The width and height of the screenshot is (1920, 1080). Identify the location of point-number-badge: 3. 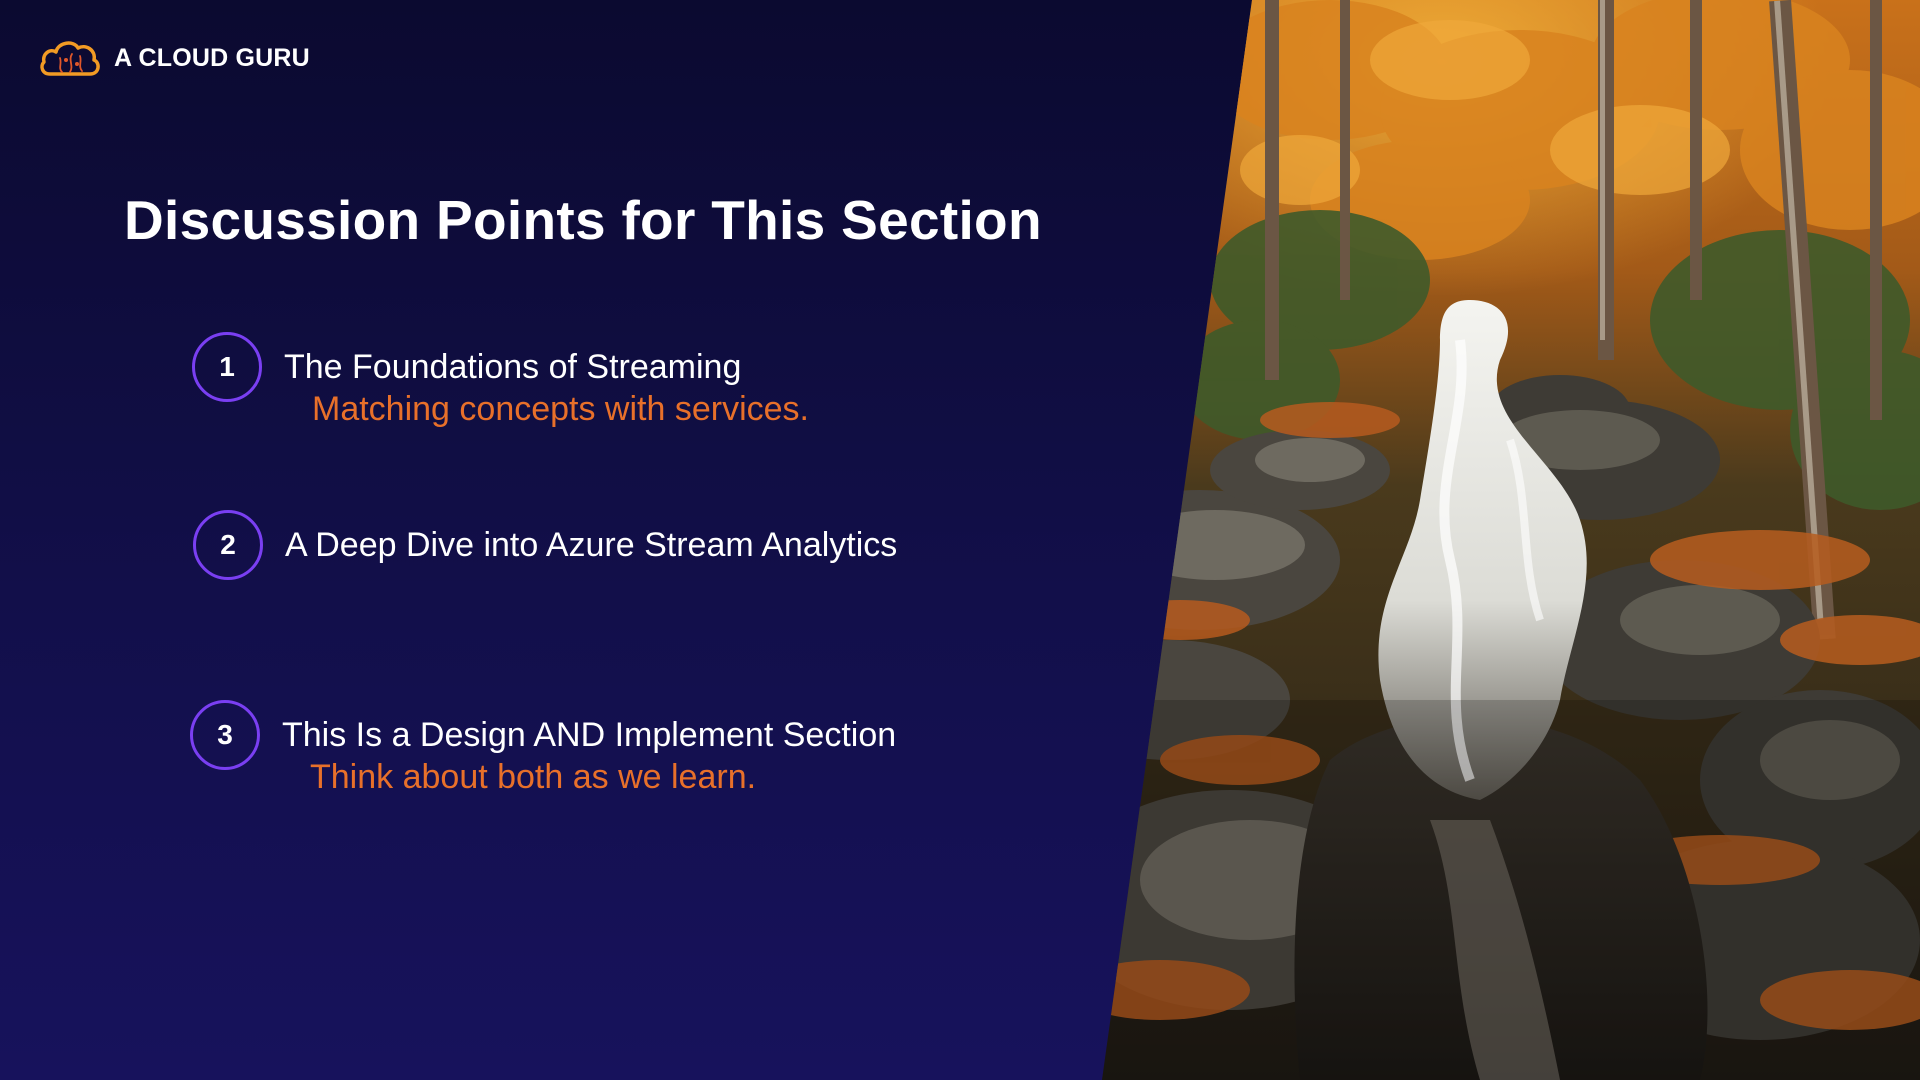
(225, 735).